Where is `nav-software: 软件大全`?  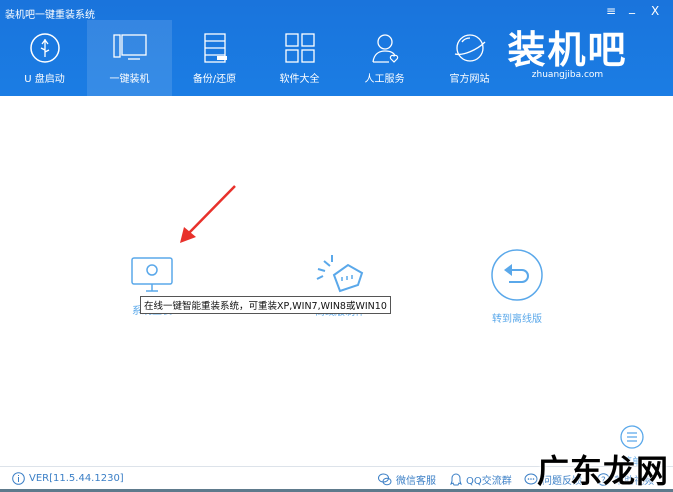
nav-software: 软件大全 is located at coordinates (299, 58).